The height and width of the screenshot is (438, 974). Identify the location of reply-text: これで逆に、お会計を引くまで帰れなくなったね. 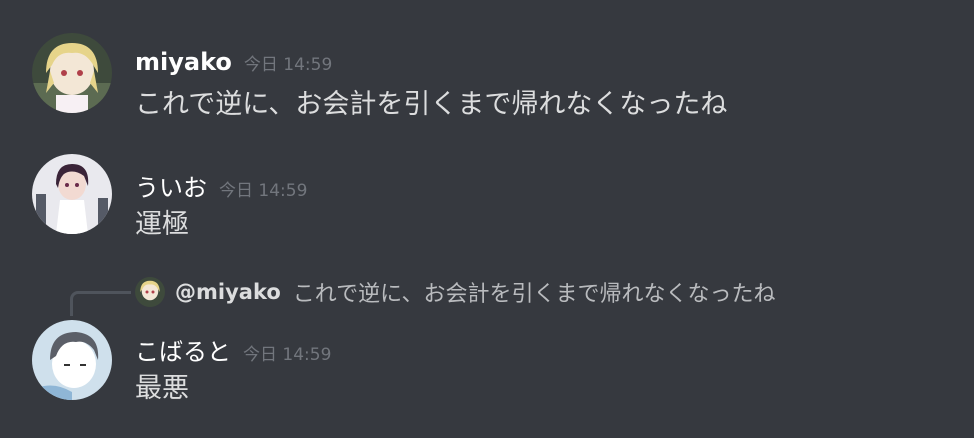
(534, 292).